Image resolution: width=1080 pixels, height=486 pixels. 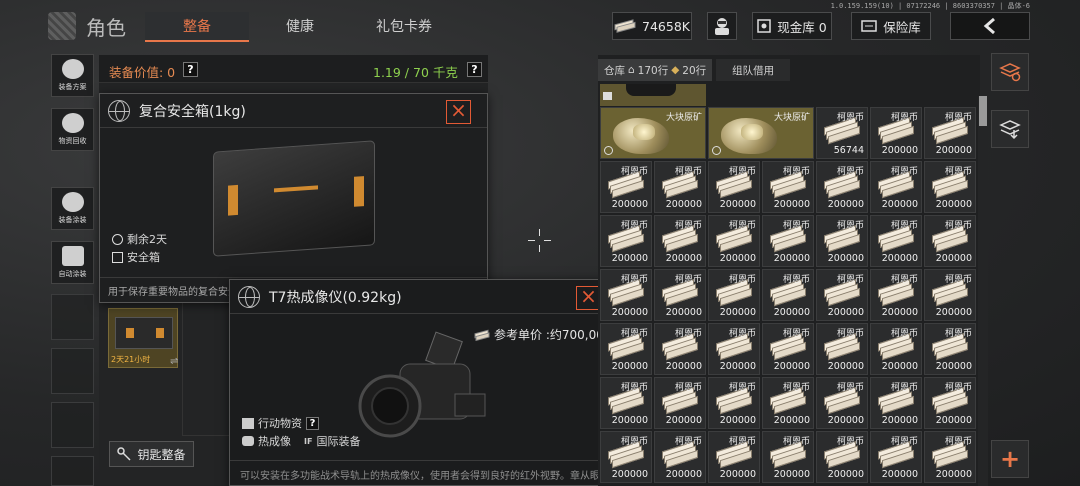 I want to click on key-loadout-label: 钥匙整备, so click(x=161, y=454).